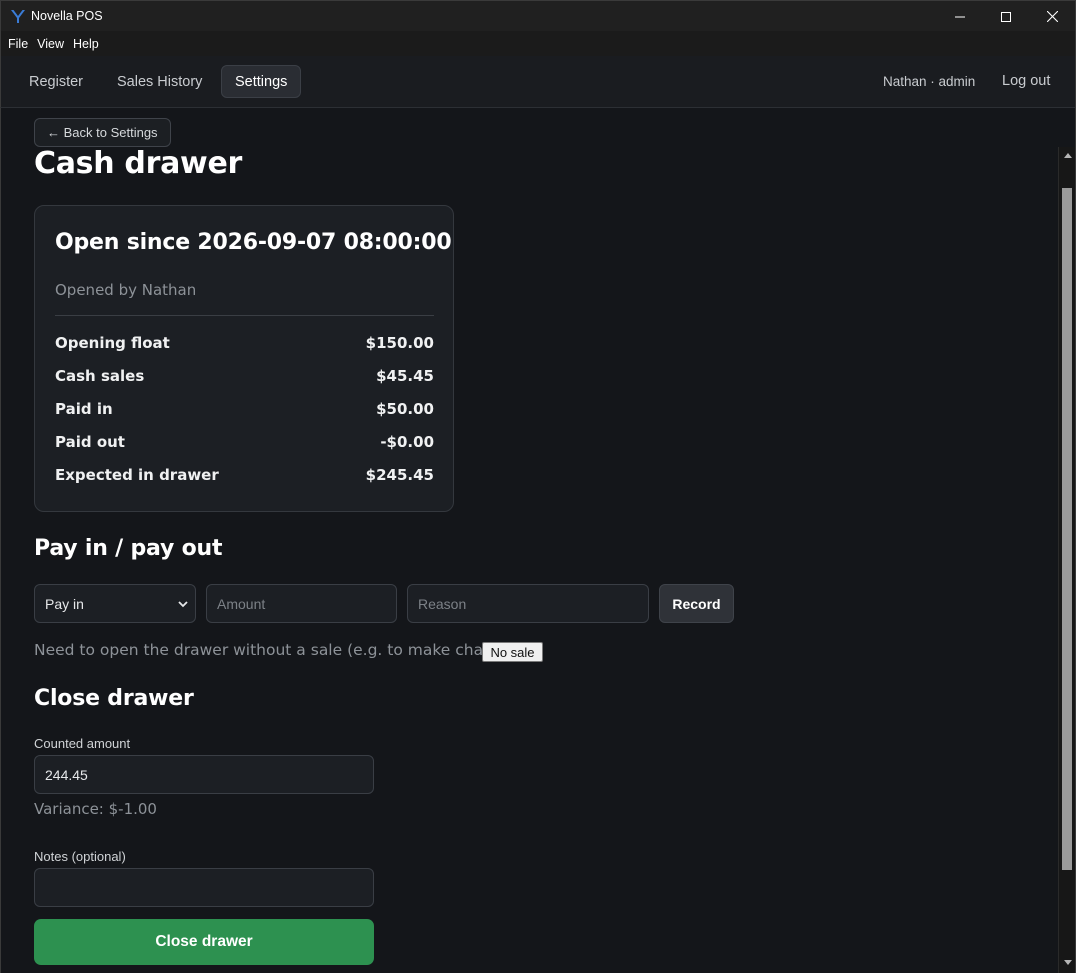 This screenshot has width=1076, height=973. I want to click on logout-button: Log out, so click(1026, 81).